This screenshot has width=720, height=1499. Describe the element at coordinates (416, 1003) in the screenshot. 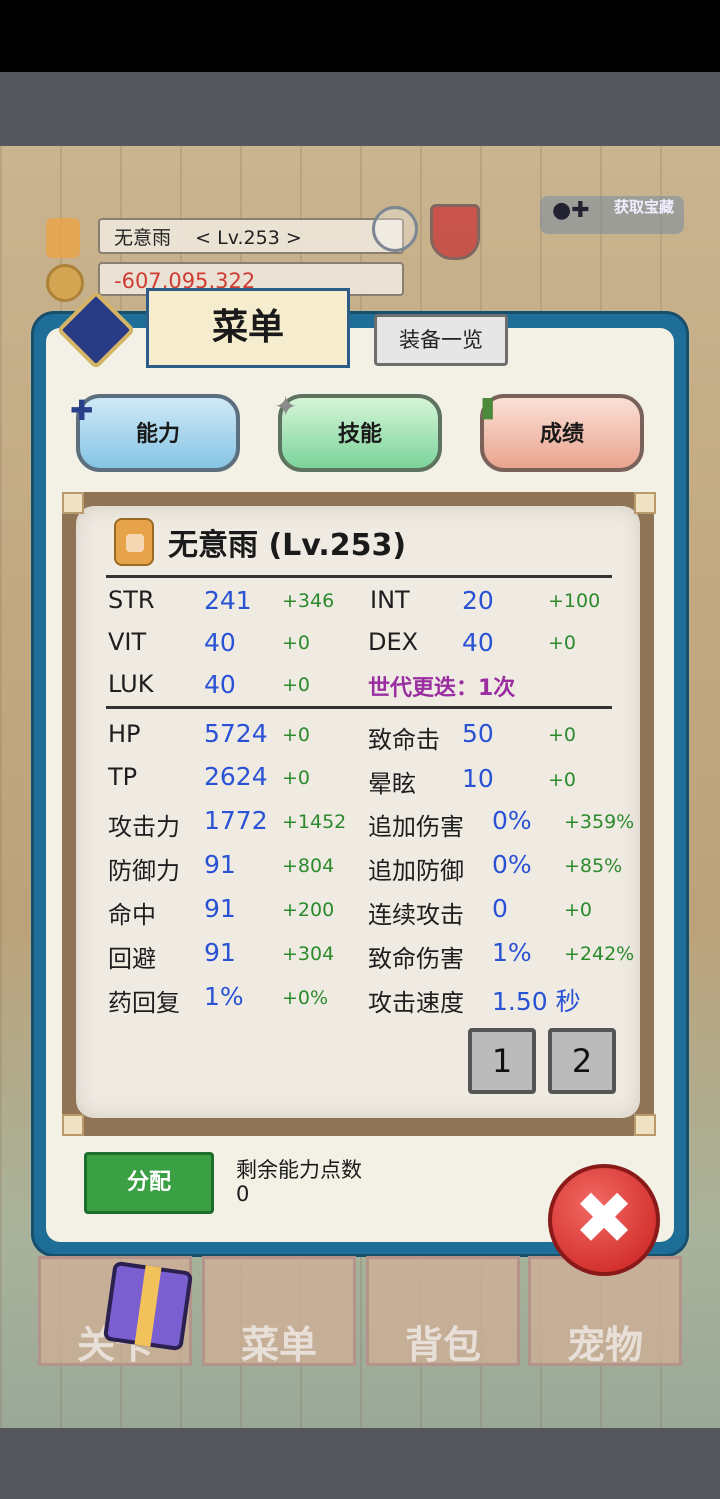

I see `stat-label: 攻击速度` at that location.